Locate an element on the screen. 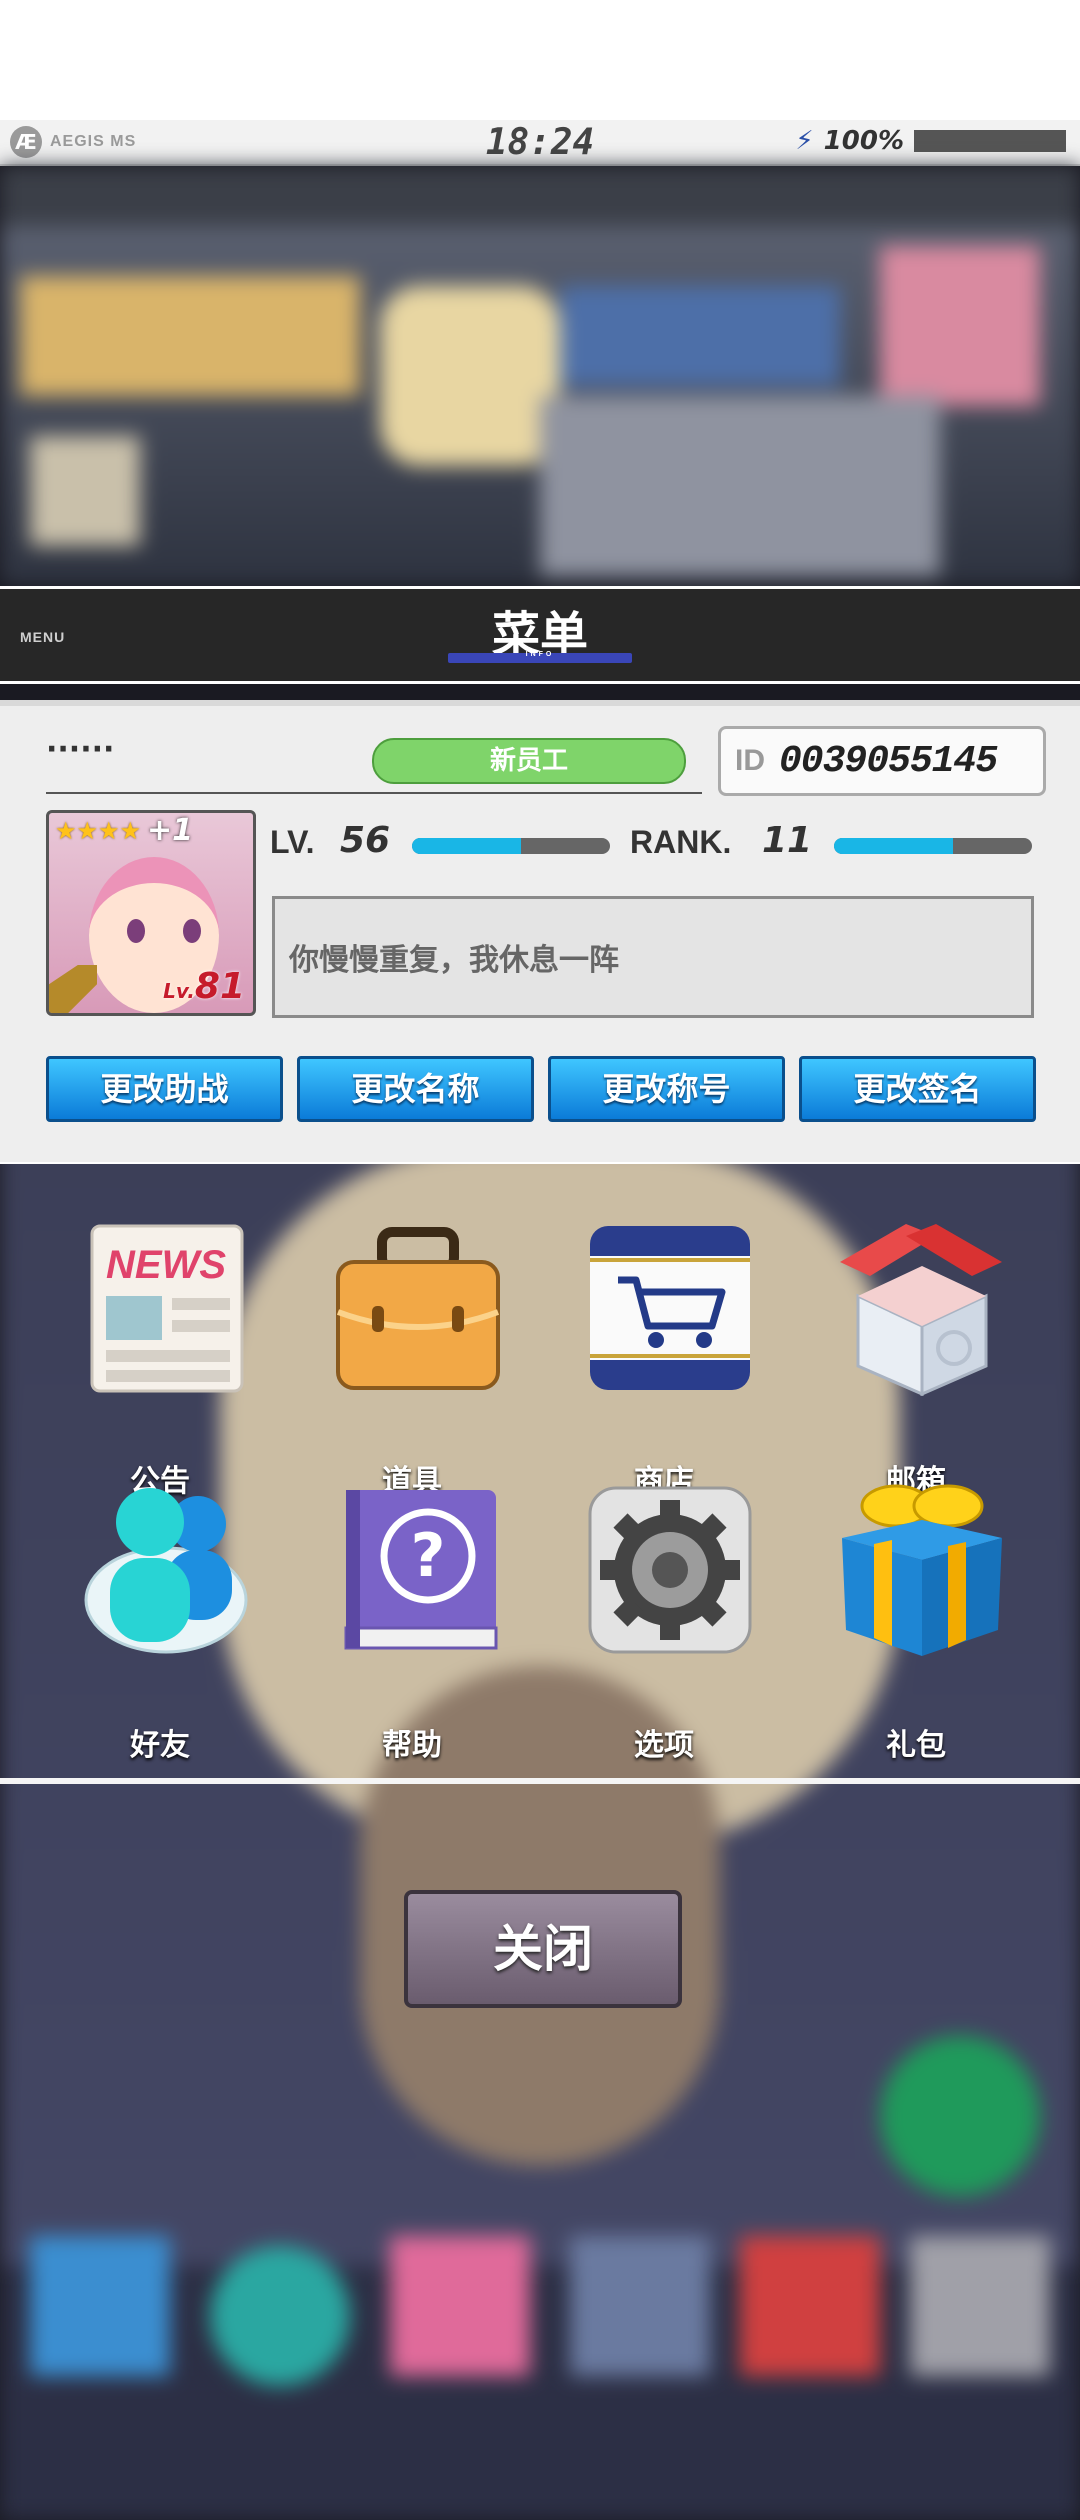 The width and height of the screenshot is (1080, 2520). menu-item-friends: 好友 is located at coordinates (160, 1621).